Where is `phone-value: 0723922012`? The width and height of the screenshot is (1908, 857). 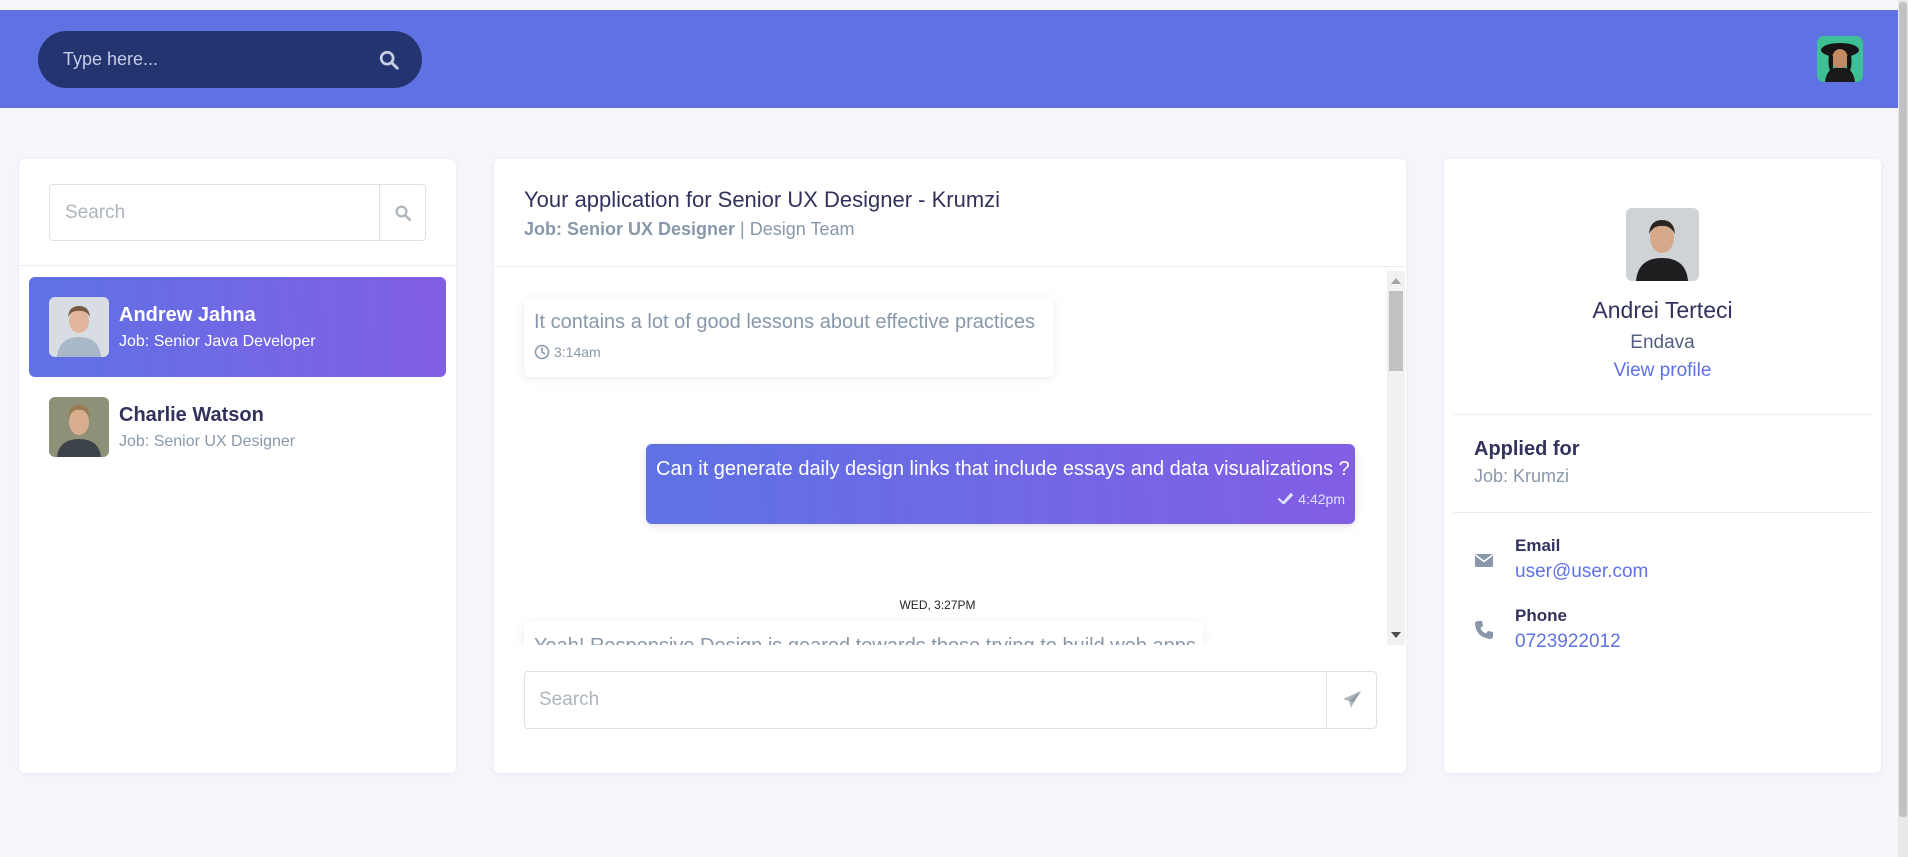
phone-value: 0723922012 is located at coordinates (1568, 642).